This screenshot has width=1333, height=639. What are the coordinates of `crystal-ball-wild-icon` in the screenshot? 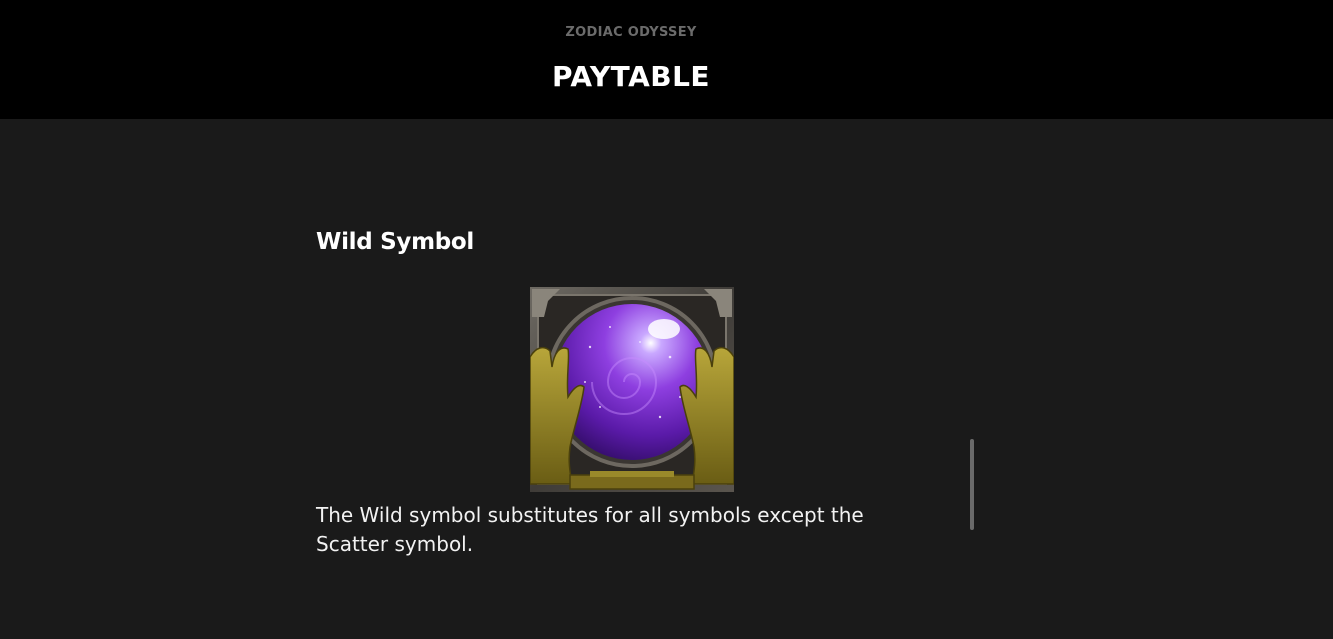 It's located at (632, 389).